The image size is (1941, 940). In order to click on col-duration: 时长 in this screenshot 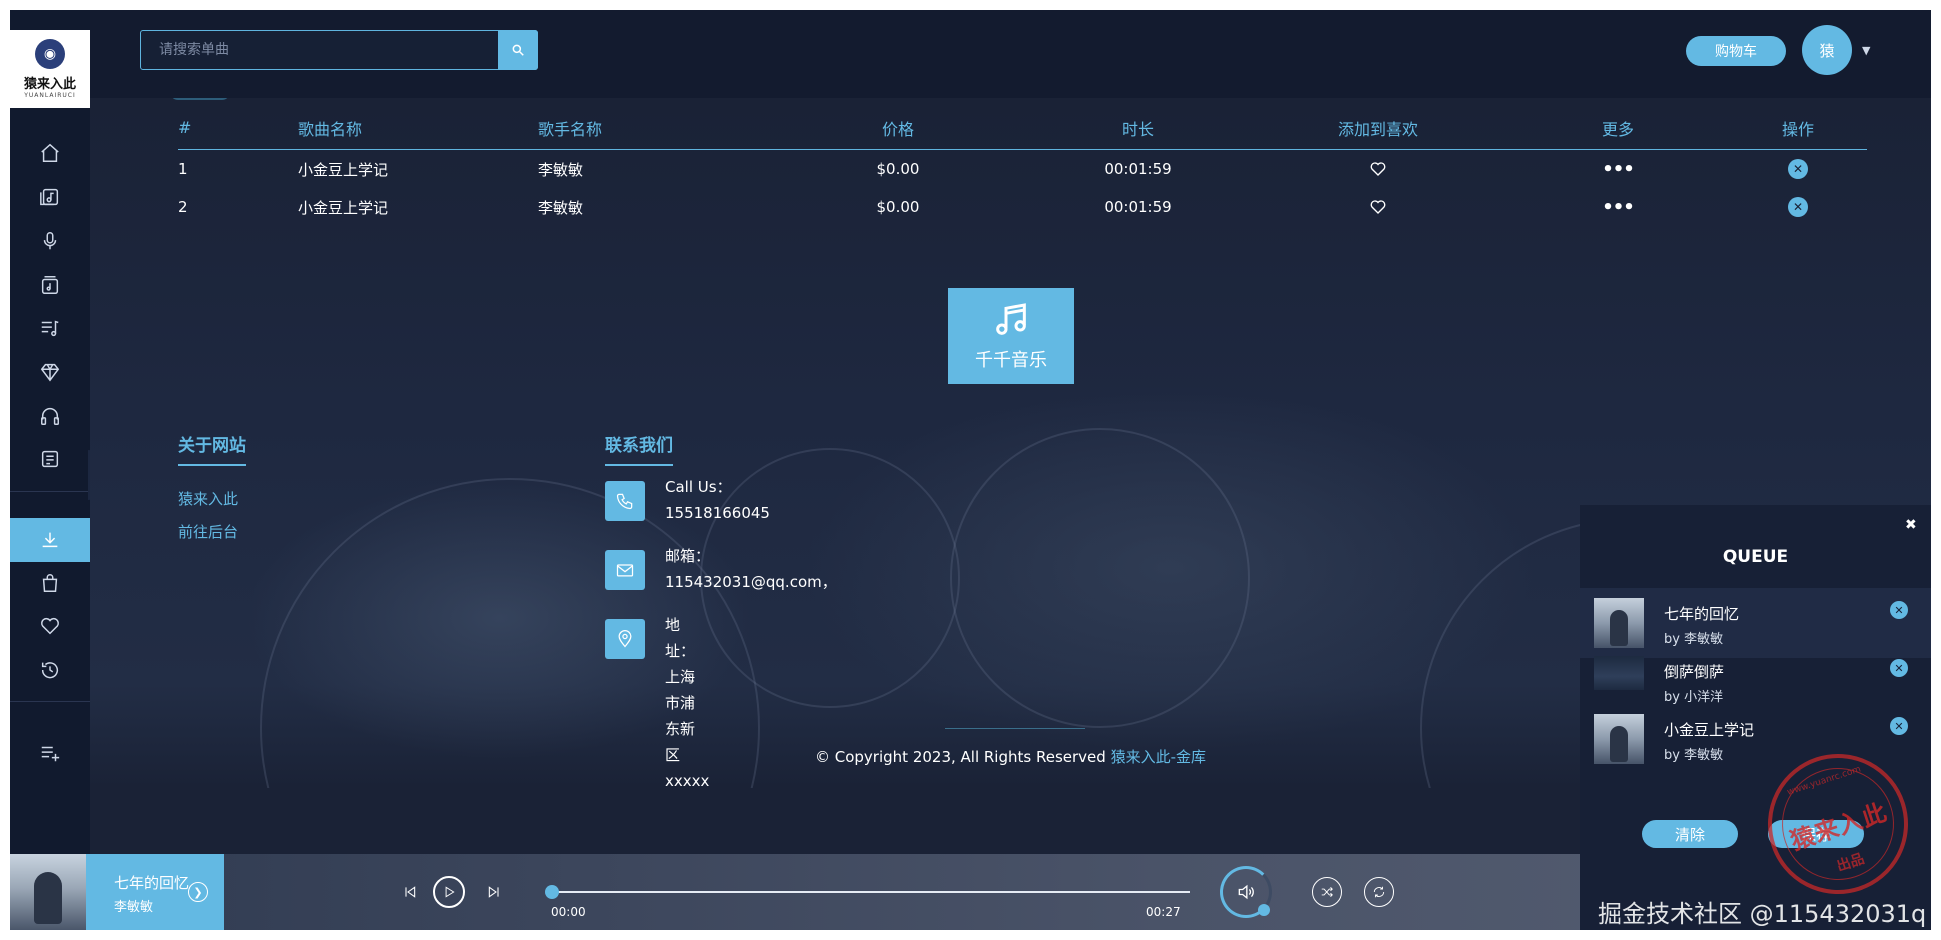, I will do `click(1137, 129)`.